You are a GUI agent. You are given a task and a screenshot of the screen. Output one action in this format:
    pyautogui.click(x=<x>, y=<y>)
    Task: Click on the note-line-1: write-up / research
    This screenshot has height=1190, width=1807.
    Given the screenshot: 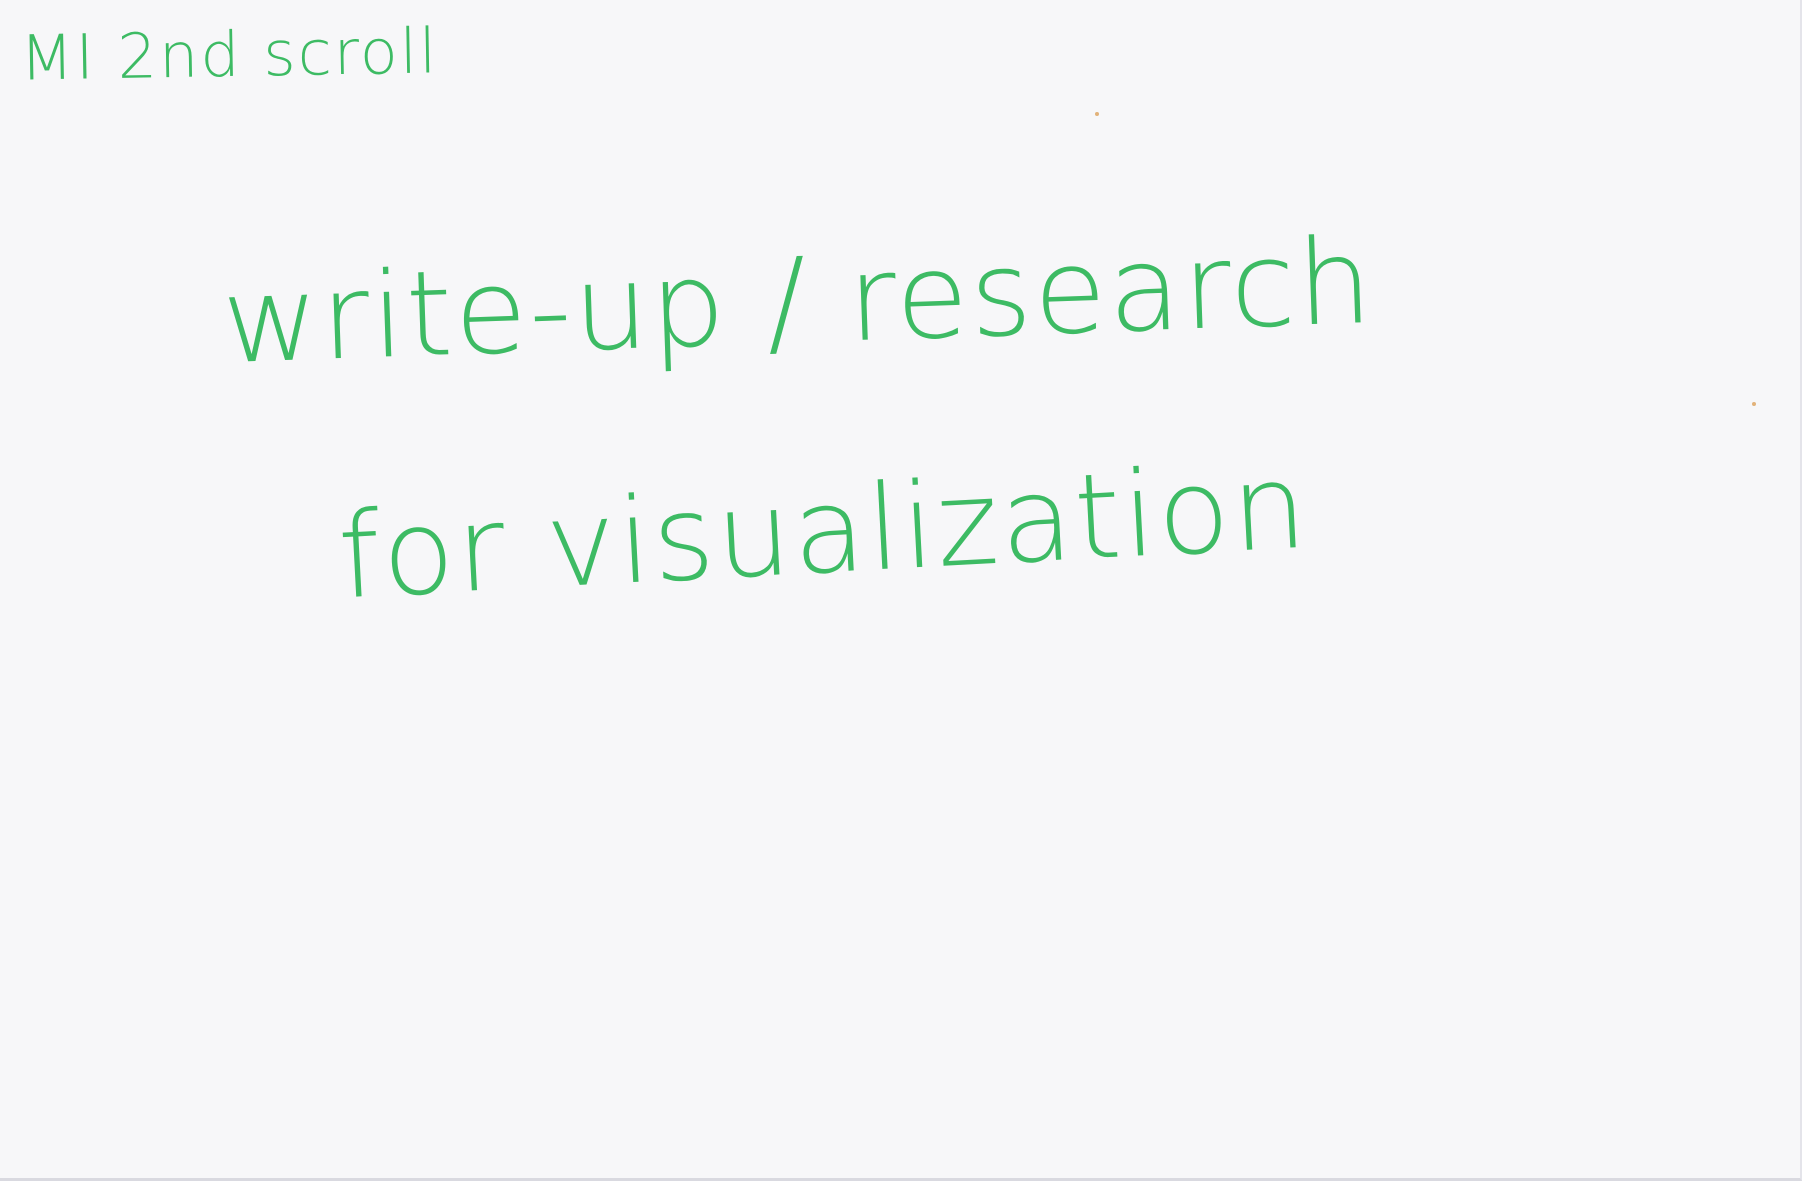 What is the action you would take?
    pyautogui.click(x=798, y=301)
    